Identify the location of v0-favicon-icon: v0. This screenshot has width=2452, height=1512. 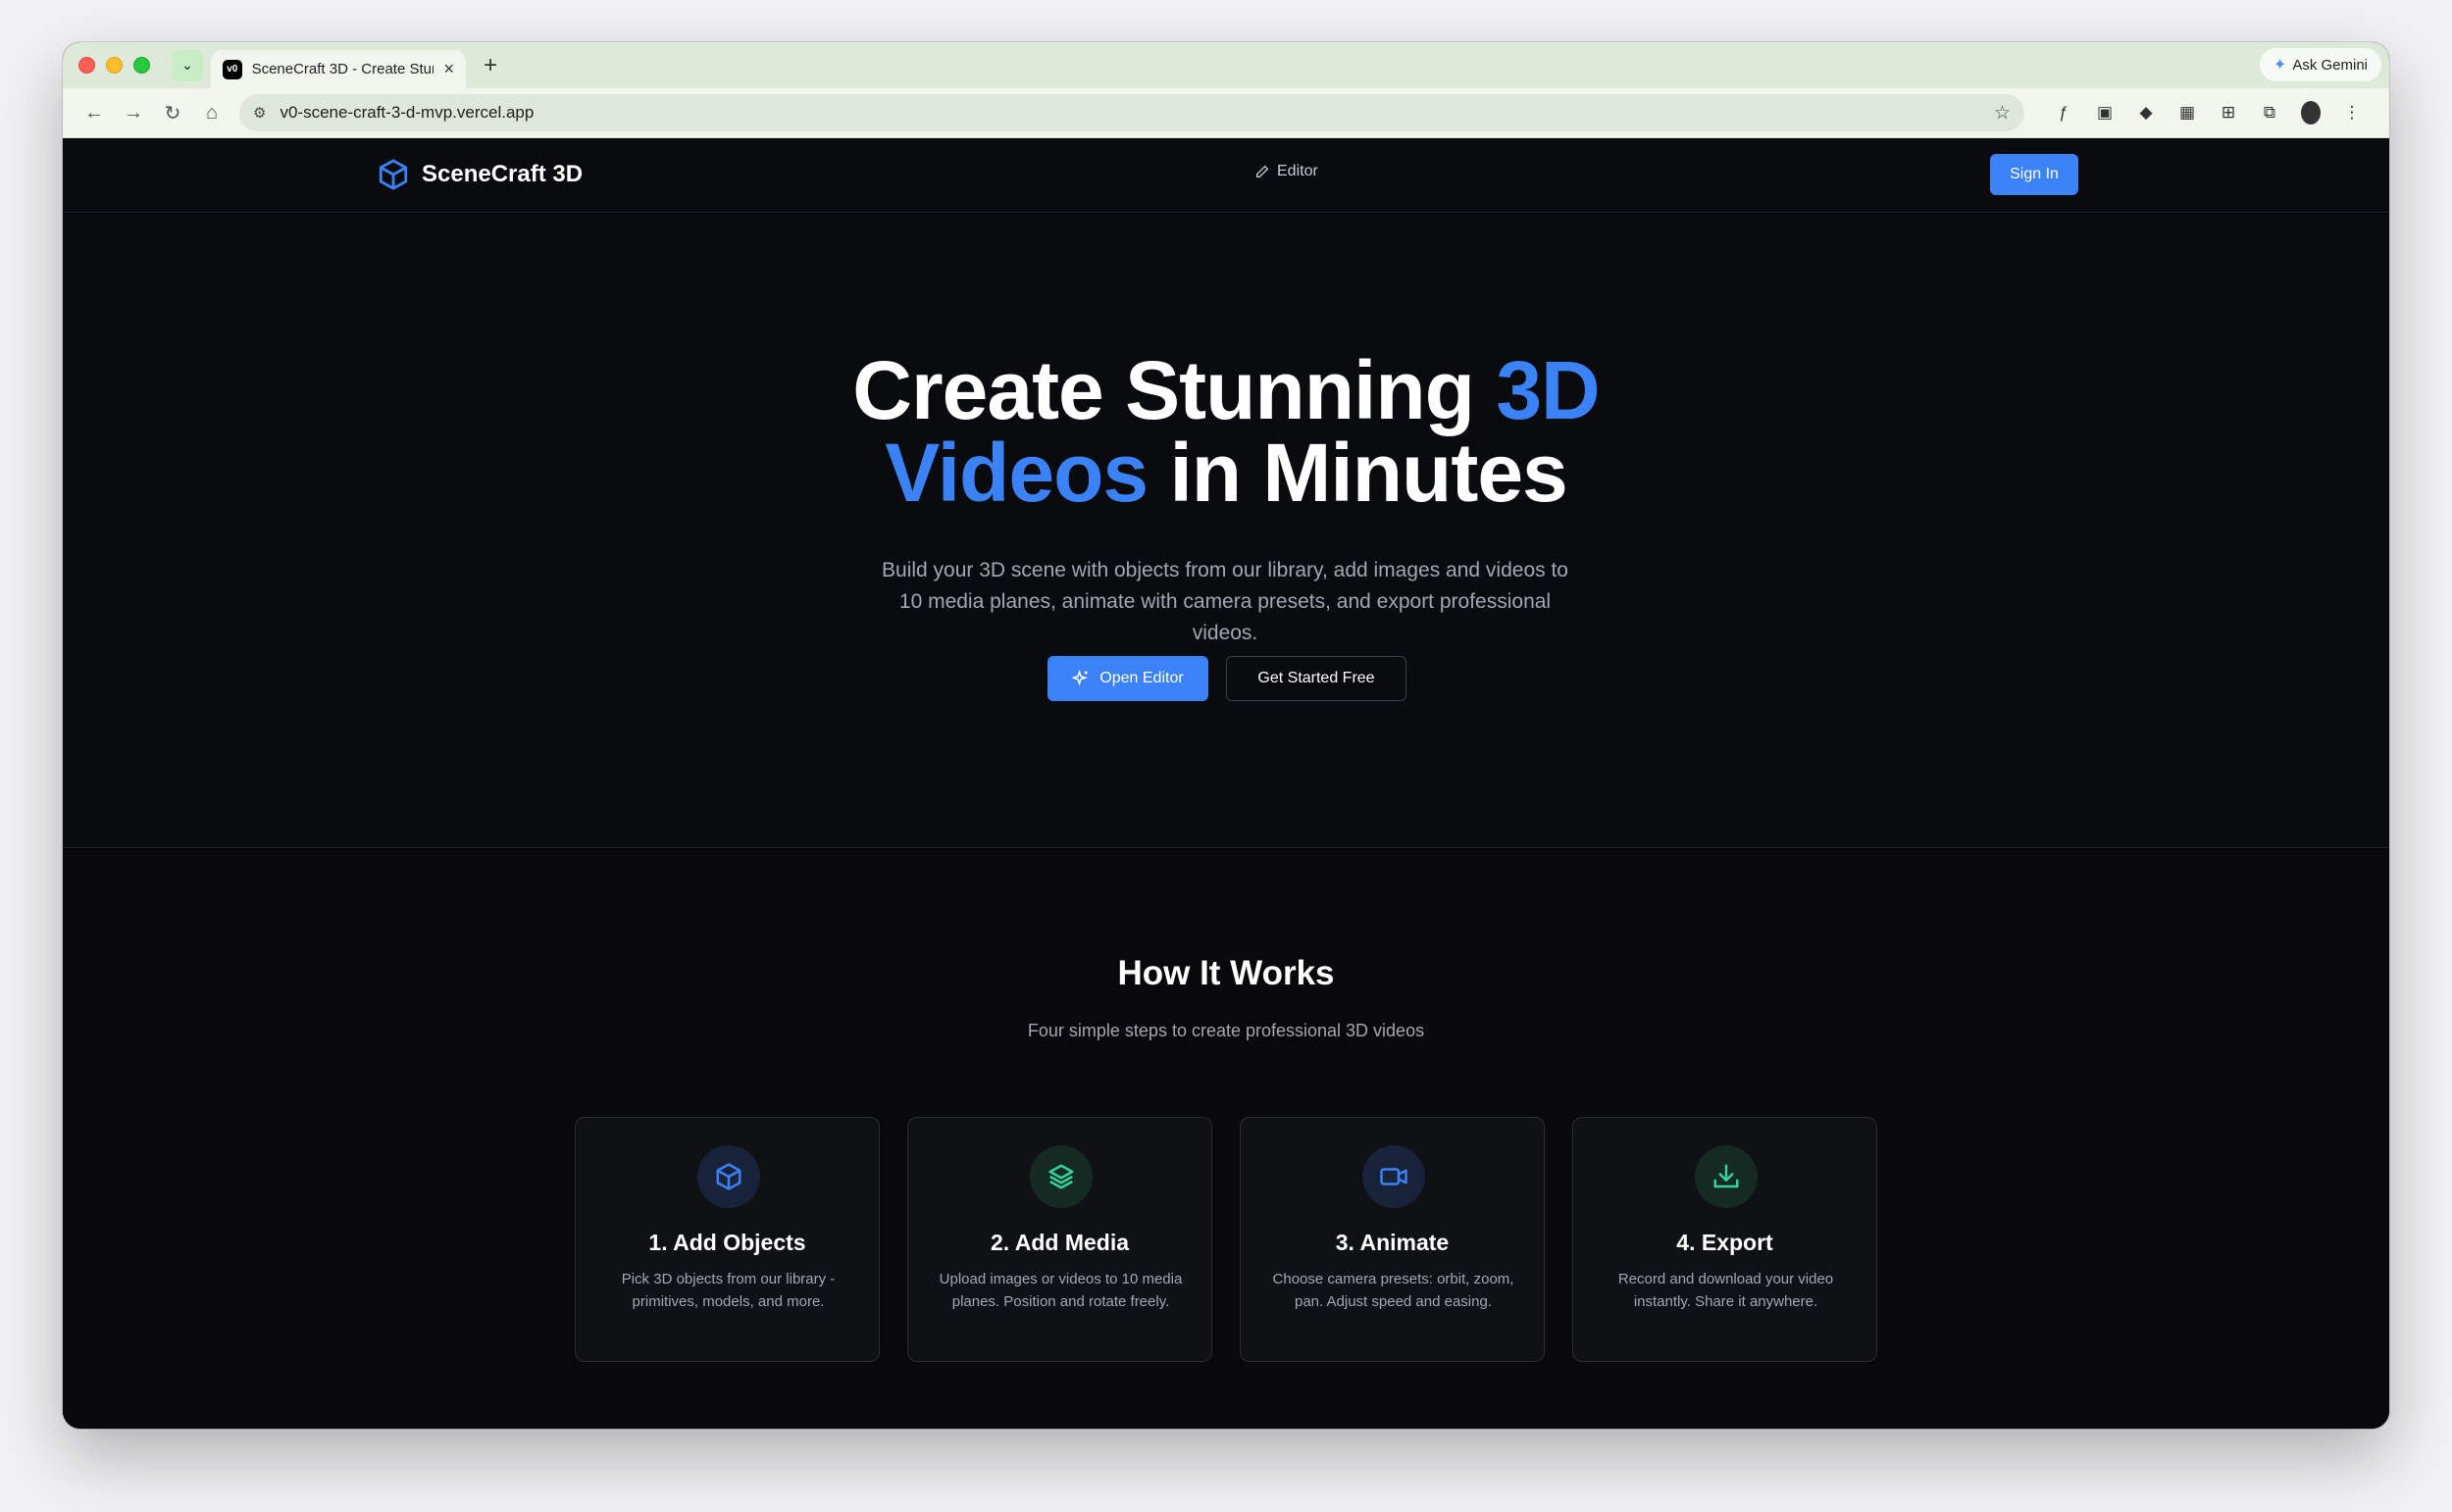
(232, 69).